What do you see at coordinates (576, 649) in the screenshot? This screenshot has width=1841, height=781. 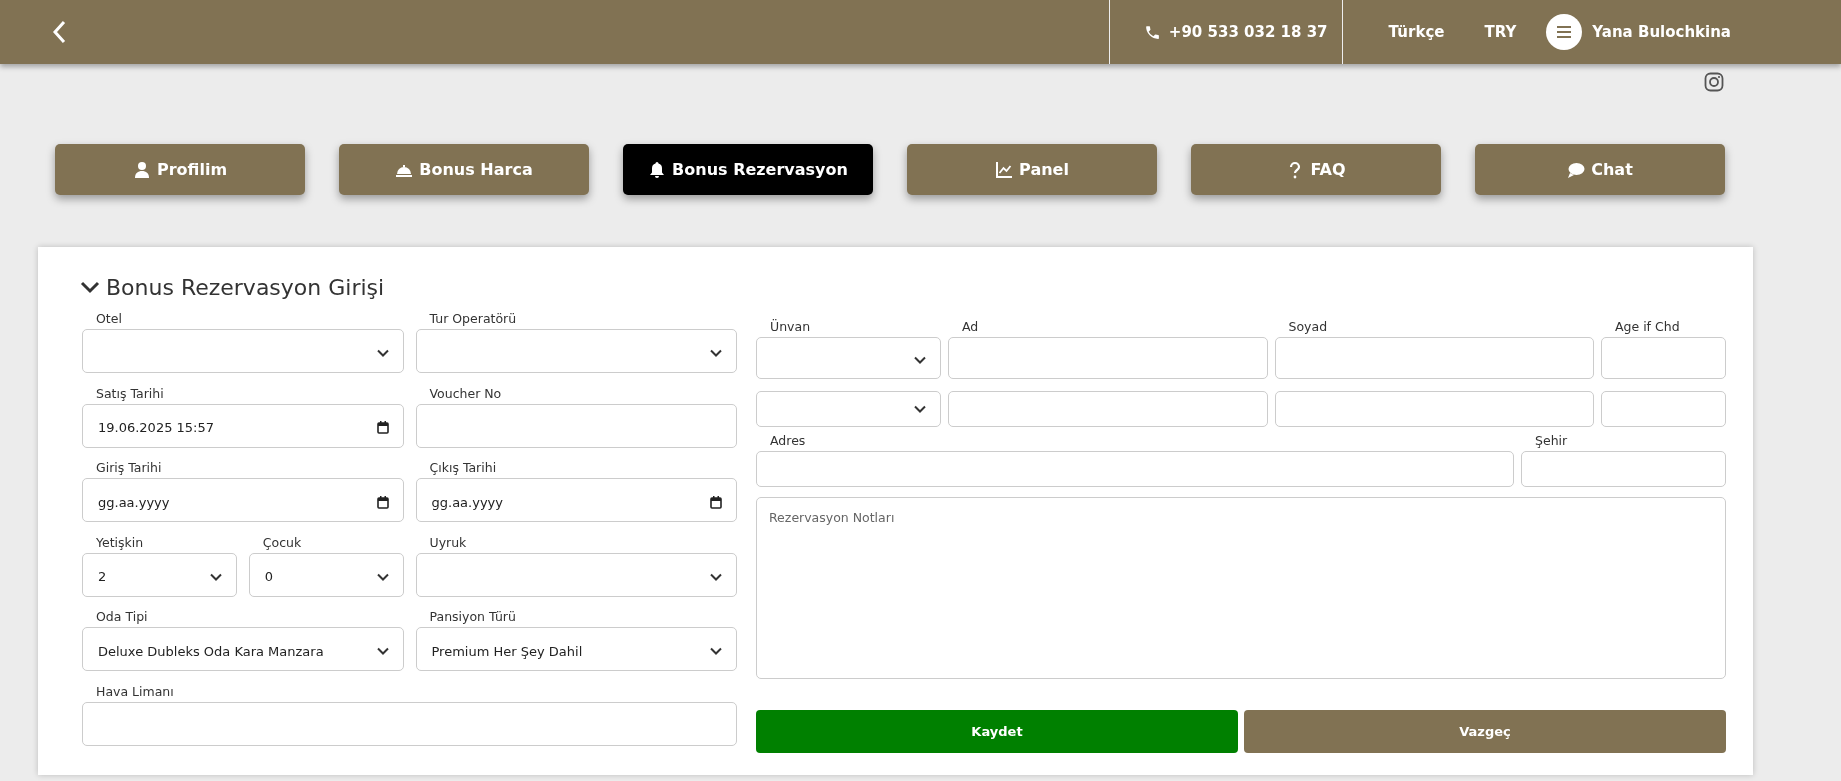 I see `select-field: Premium Her Şey Dahil` at bounding box center [576, 649].